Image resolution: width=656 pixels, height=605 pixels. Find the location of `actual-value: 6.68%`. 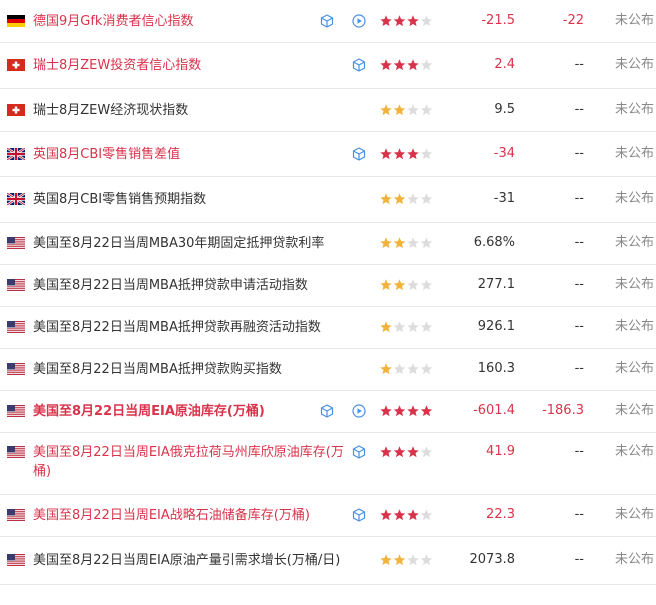

actual-value: 6.68% is located at coordinates (494, 242).